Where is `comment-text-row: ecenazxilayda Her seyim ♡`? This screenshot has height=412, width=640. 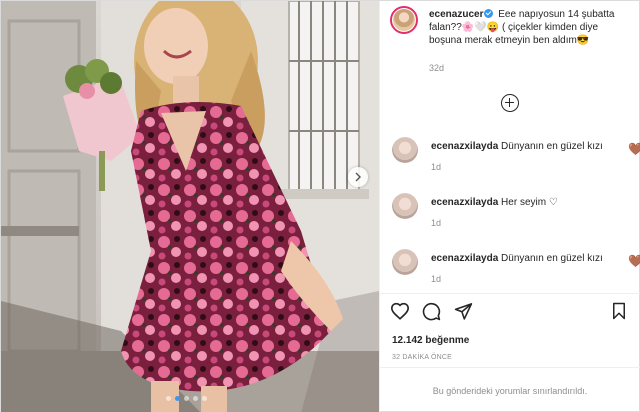
comment-text-row: ecenazxilayda Her seyim ♡ is located at coordinates (494, 202).